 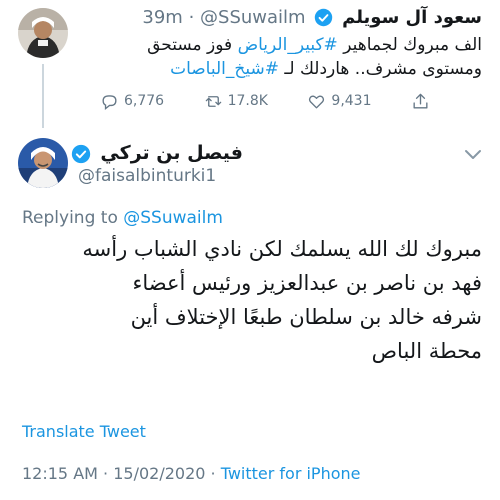 I want to click on tweet-timestamp: 12:15 AM · 15/02/2020 ·, so click(x=121, y=473).